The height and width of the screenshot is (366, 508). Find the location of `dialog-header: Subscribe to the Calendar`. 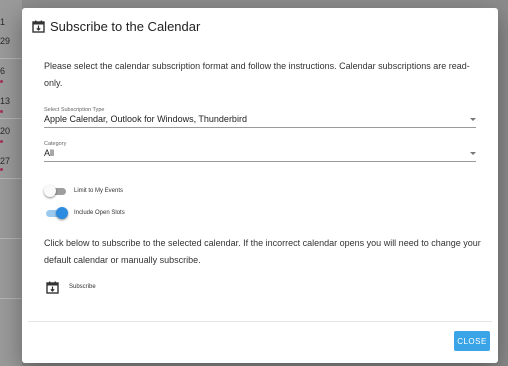

dialog-header: Subscribe to the Calendar is located at coordinates (116, 26).